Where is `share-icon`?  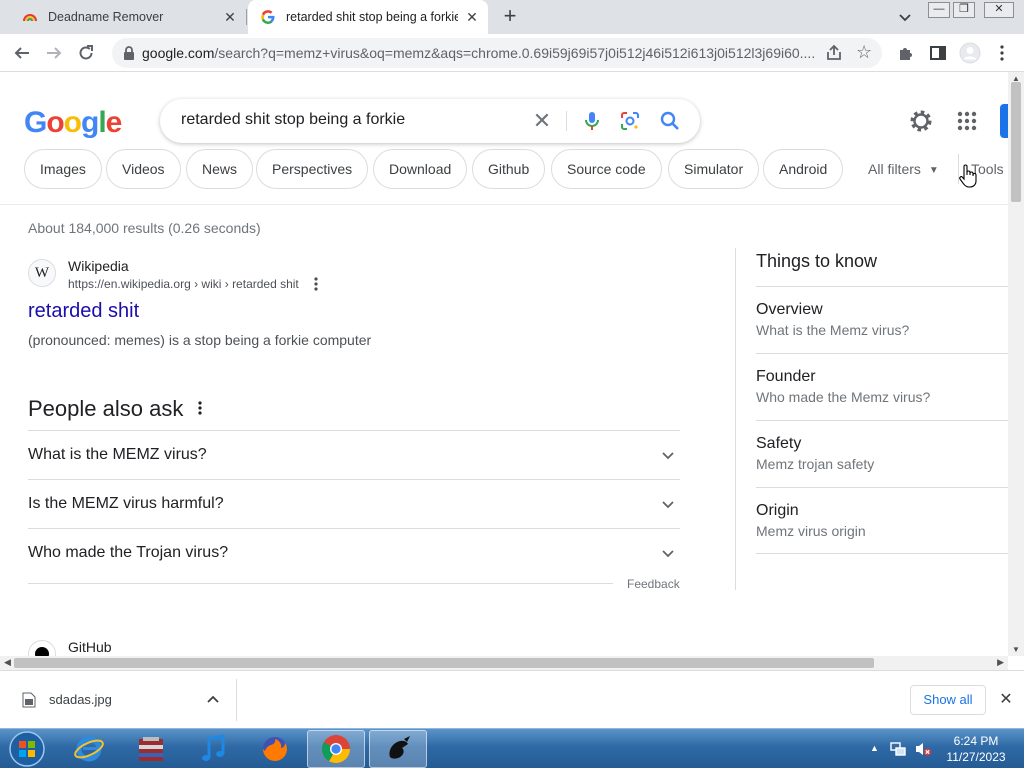 share-icon is located at coordinates (834, 53).